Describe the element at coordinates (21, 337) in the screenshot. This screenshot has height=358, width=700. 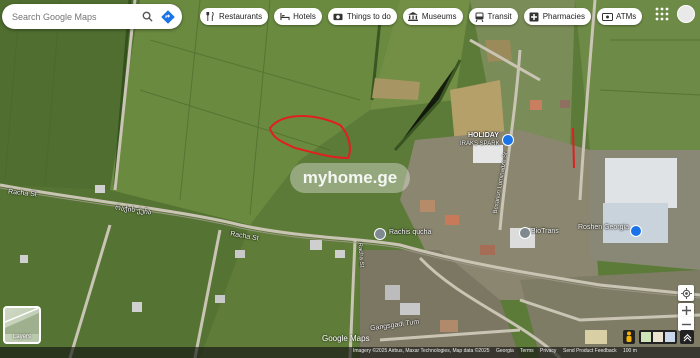
I see `layers-label: Layers` at that location.